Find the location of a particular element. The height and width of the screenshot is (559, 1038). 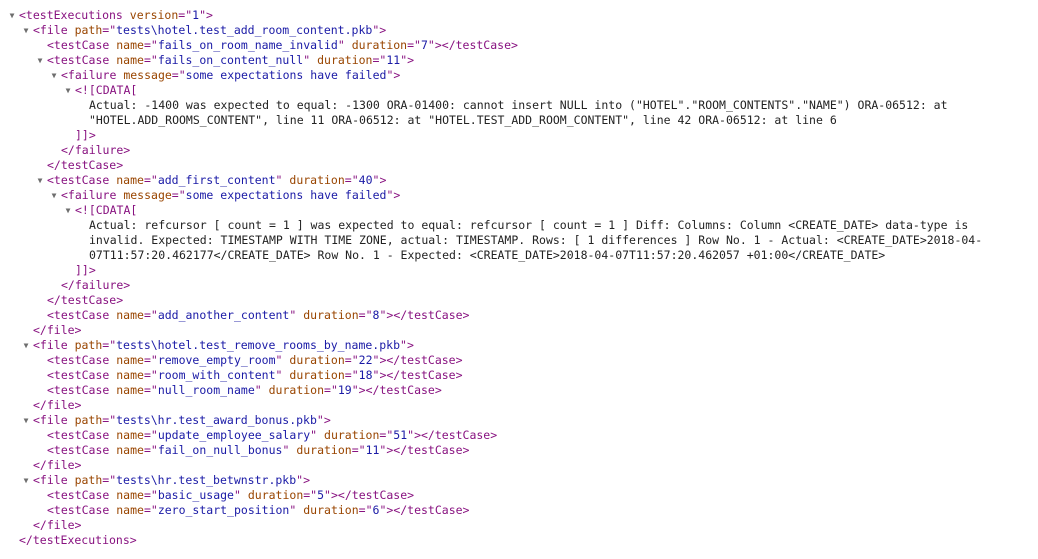

attribute-value: room_with_content is located at coordinates (216, 375).